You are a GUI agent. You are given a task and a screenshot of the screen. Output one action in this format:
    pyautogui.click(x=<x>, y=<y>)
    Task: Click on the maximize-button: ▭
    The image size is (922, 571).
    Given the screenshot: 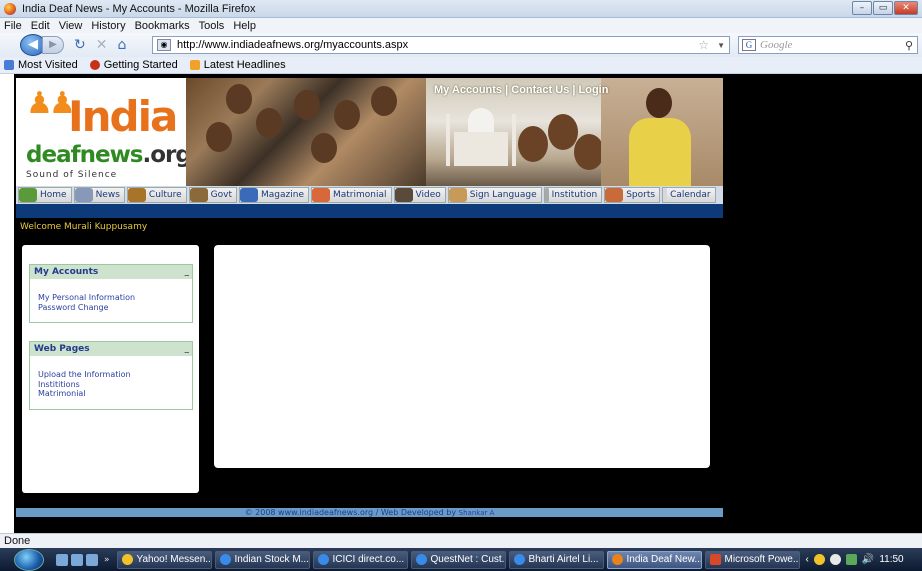 What is the action you would take?
    pyautogui.click(x=883, y=8)
    